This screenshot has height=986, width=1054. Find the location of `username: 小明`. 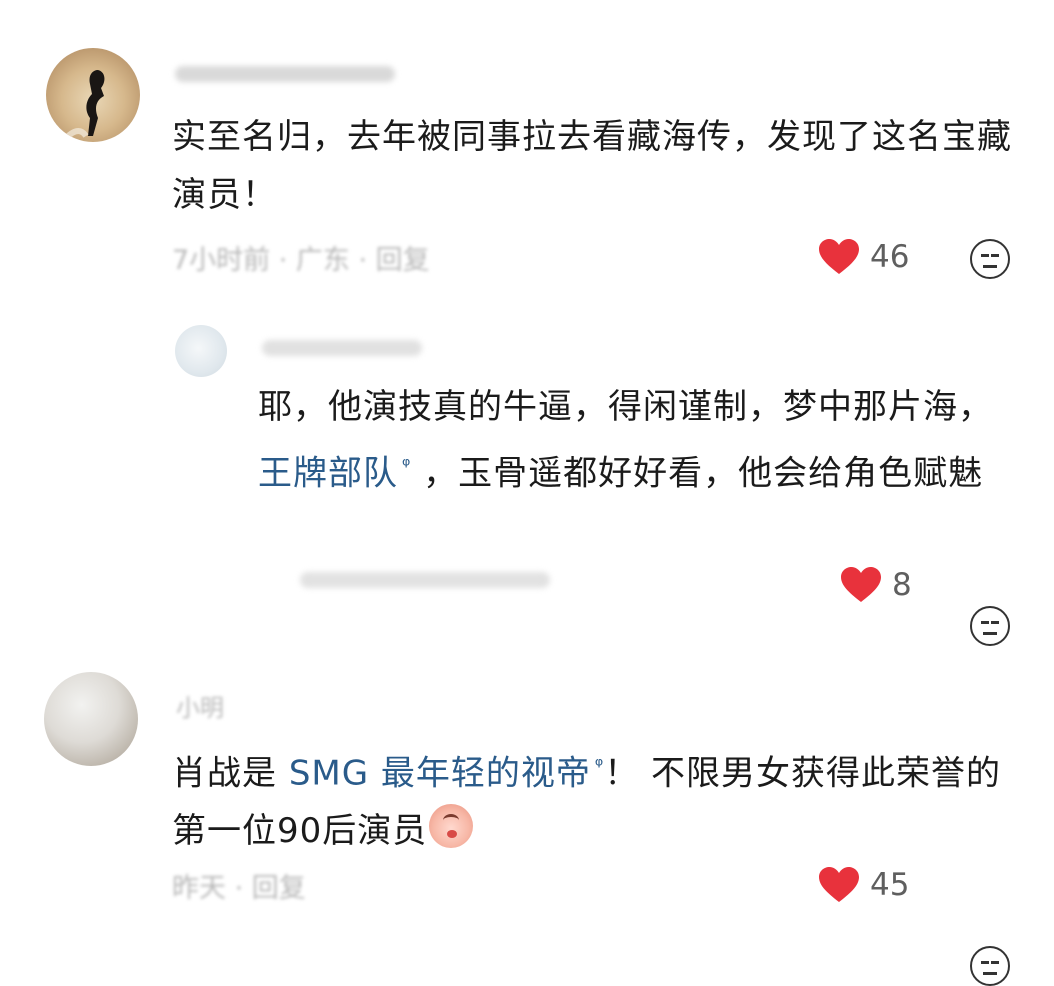

username: 小明 is located at coordinates (200, 708).